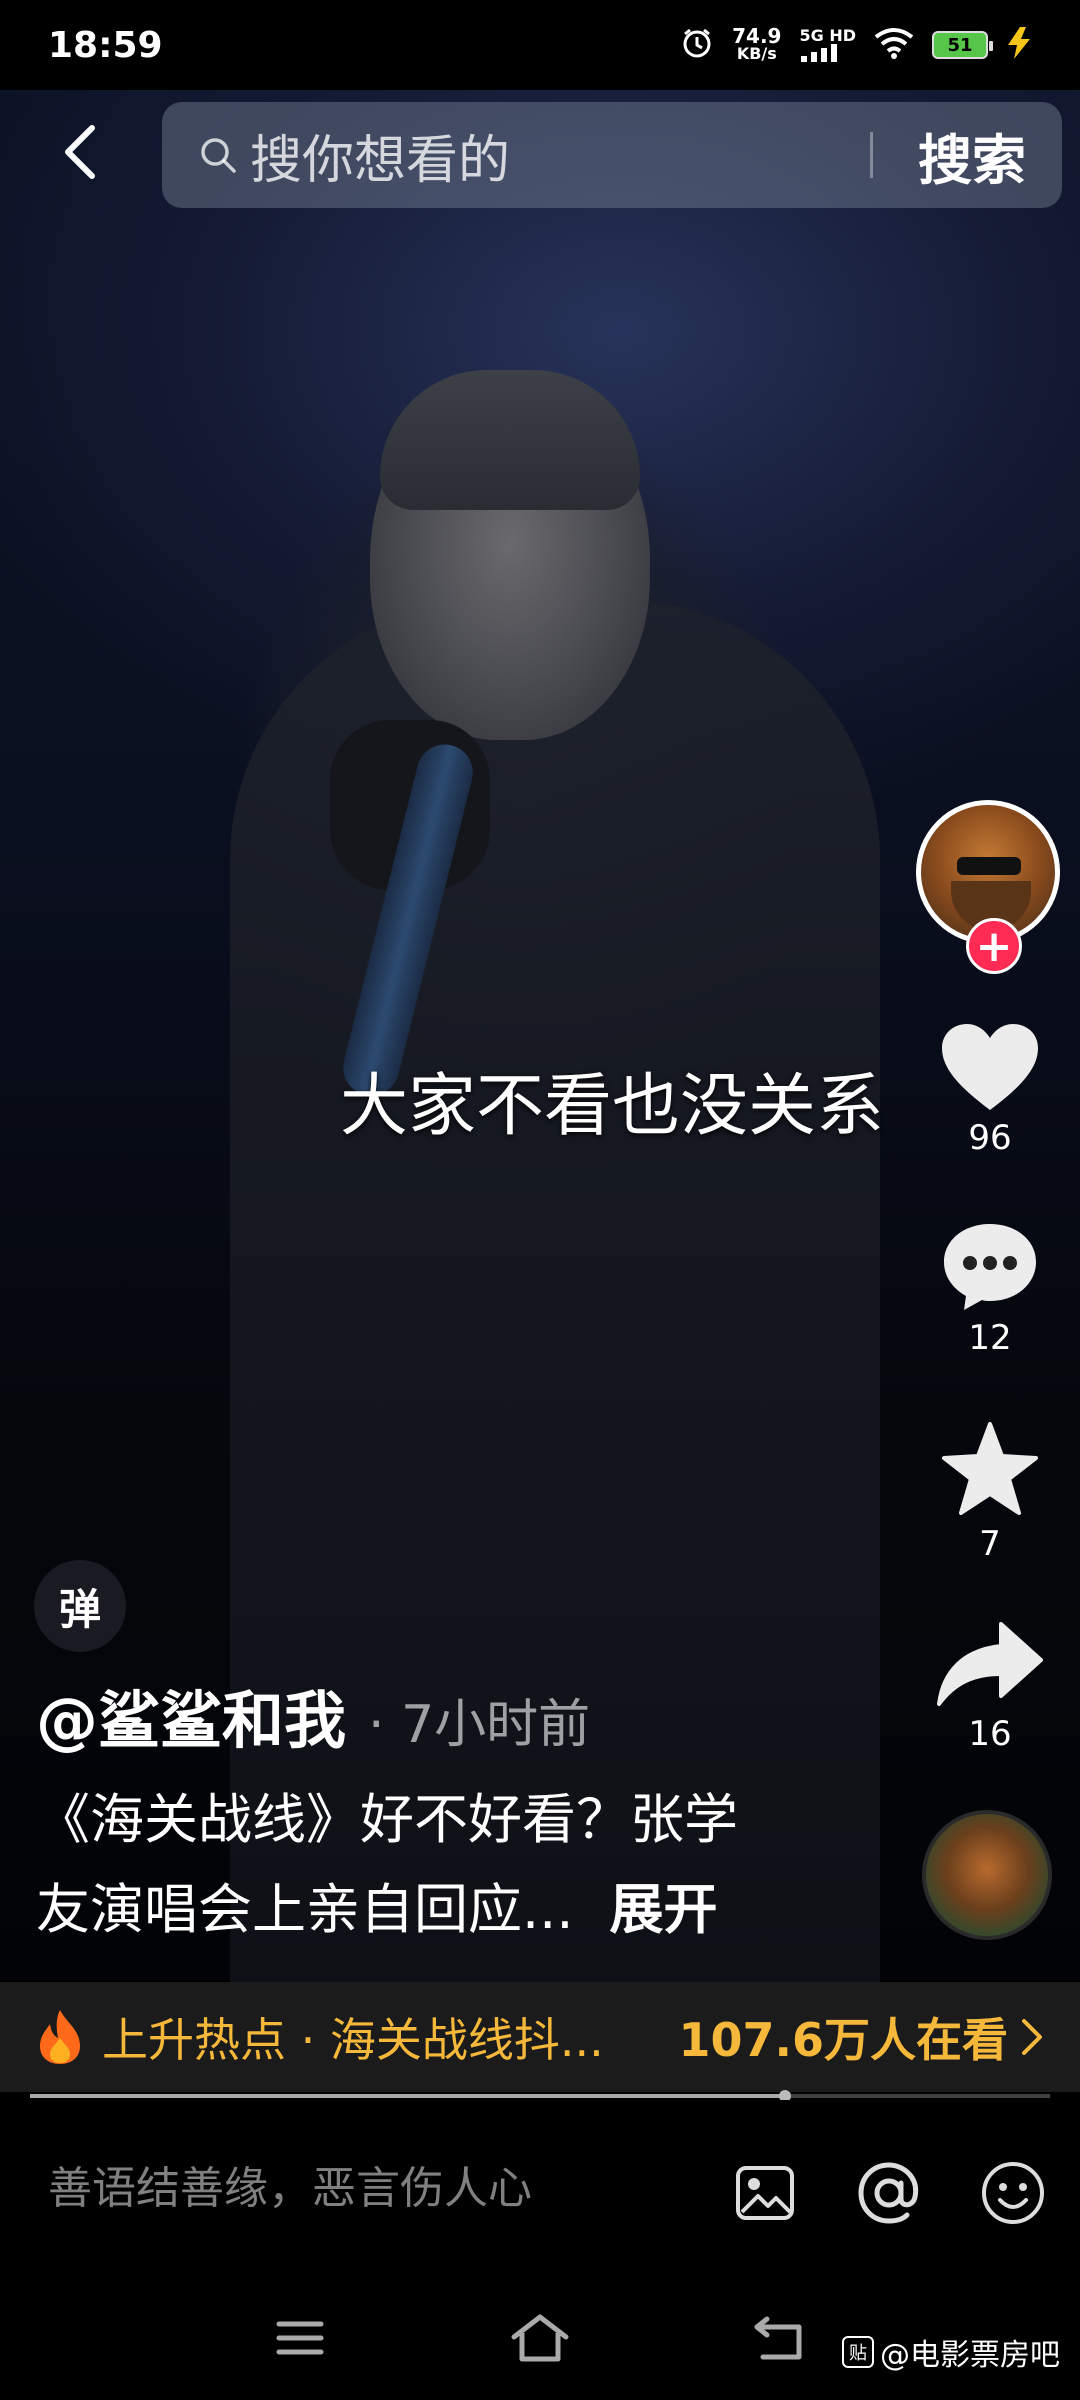 The height and width of the screenshot is (2400, 1080). I want to click on star-icon, so click(990, 1468).